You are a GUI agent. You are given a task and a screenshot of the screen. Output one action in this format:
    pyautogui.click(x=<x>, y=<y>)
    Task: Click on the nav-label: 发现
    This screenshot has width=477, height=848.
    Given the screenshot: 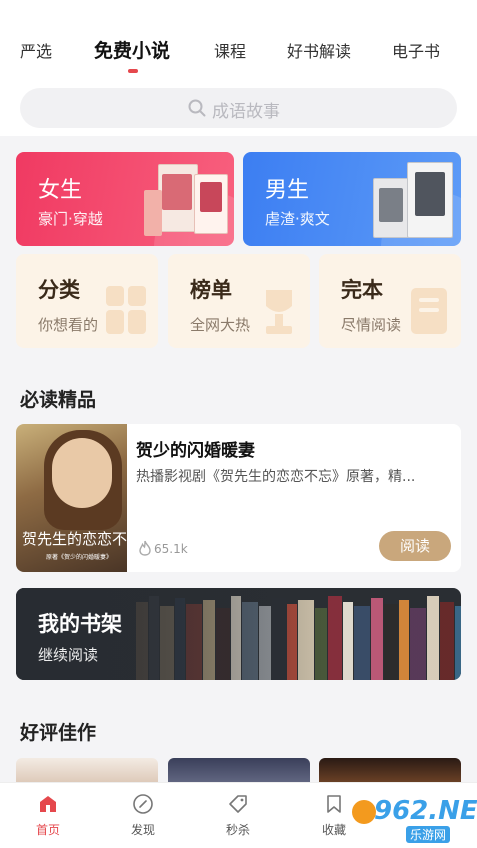 What is the action you would take?
    pyautogui.click(x=142, y=830)
    